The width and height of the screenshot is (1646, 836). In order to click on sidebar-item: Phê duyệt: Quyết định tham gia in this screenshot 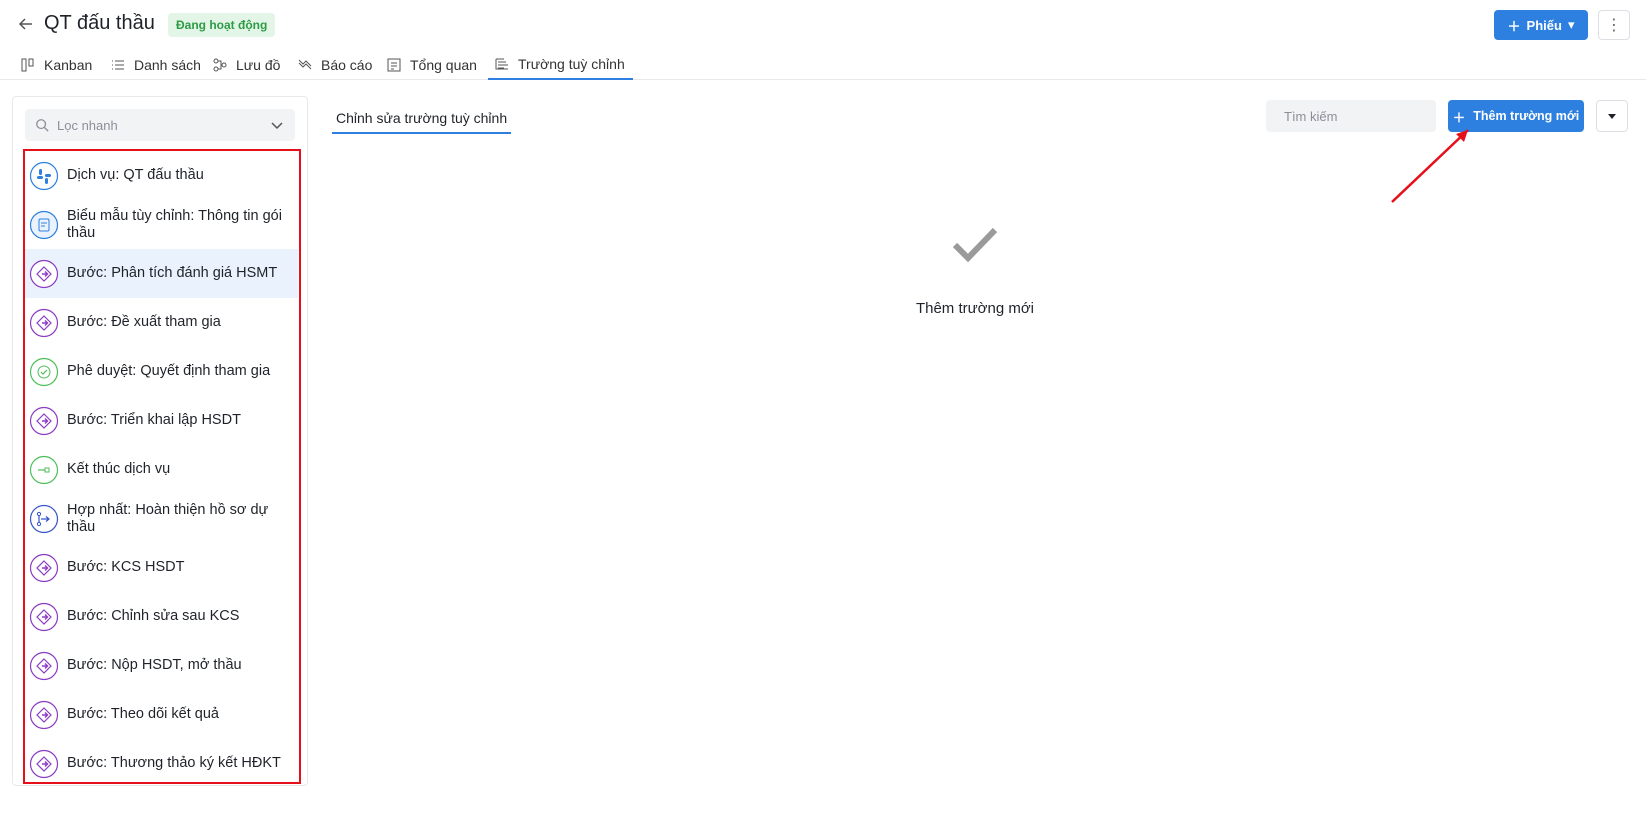, I will do `click(161, 371)`.